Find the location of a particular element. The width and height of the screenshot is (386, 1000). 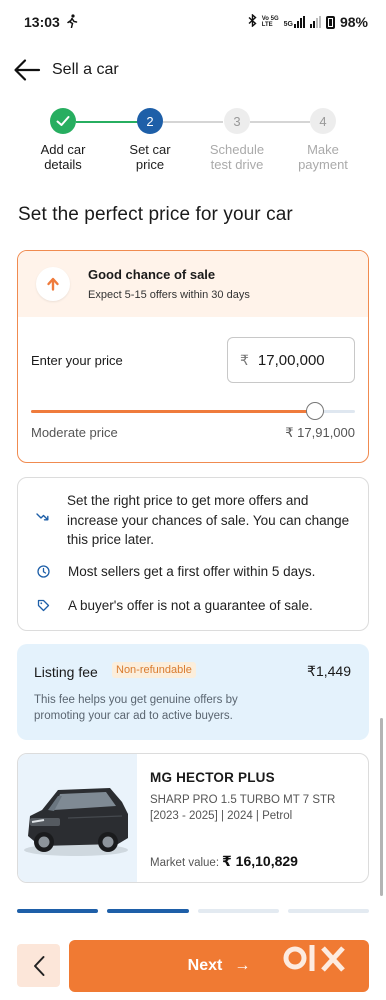

back-button is located at coordinates (27, 70).